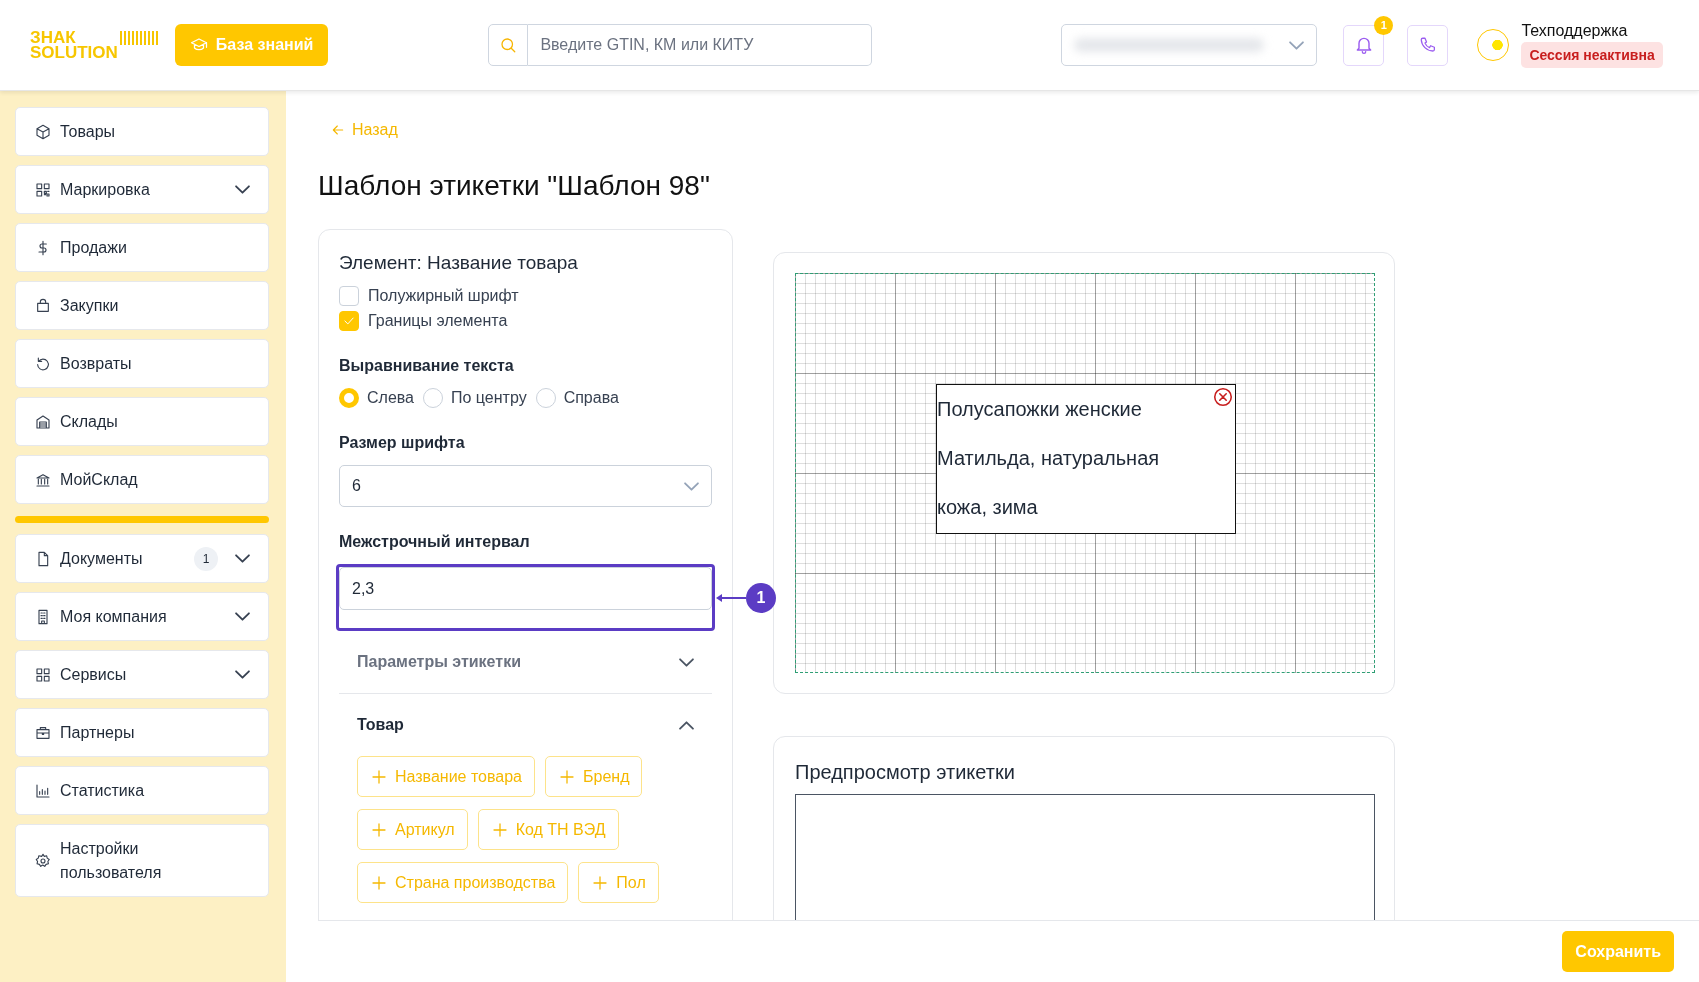 The width and height of the screenshot is (1699, 982). Describe the element at coordinates (1493, 45) in the screenshot. I see `avatar-icon` at that location.